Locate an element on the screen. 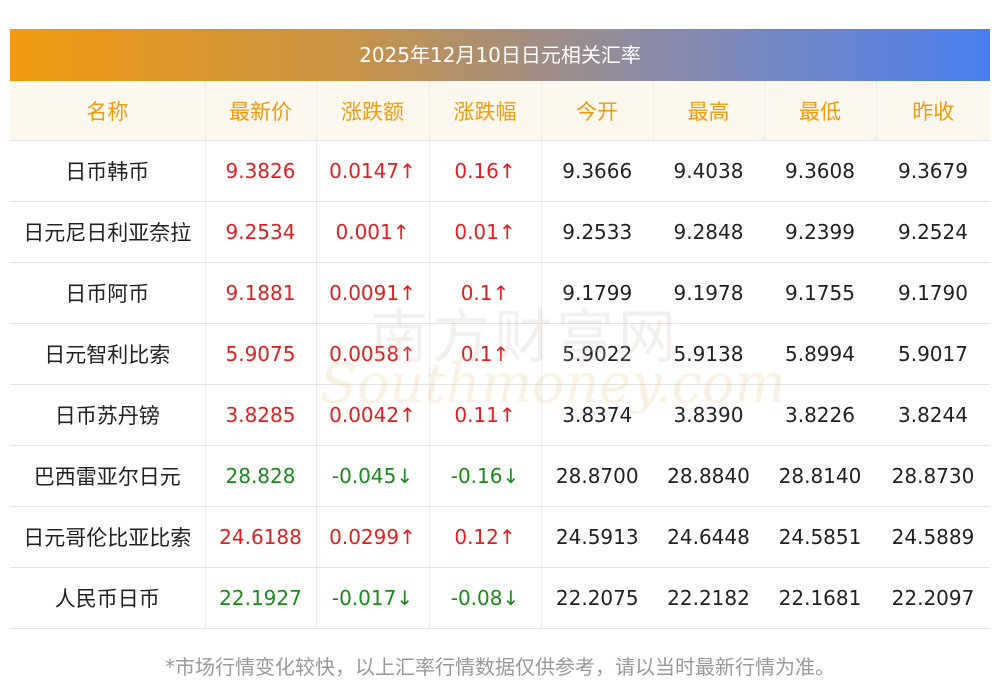 This screenshot has height=697, width=1000. cell-change: 0.001↑ is located at coordinates (373, 232).